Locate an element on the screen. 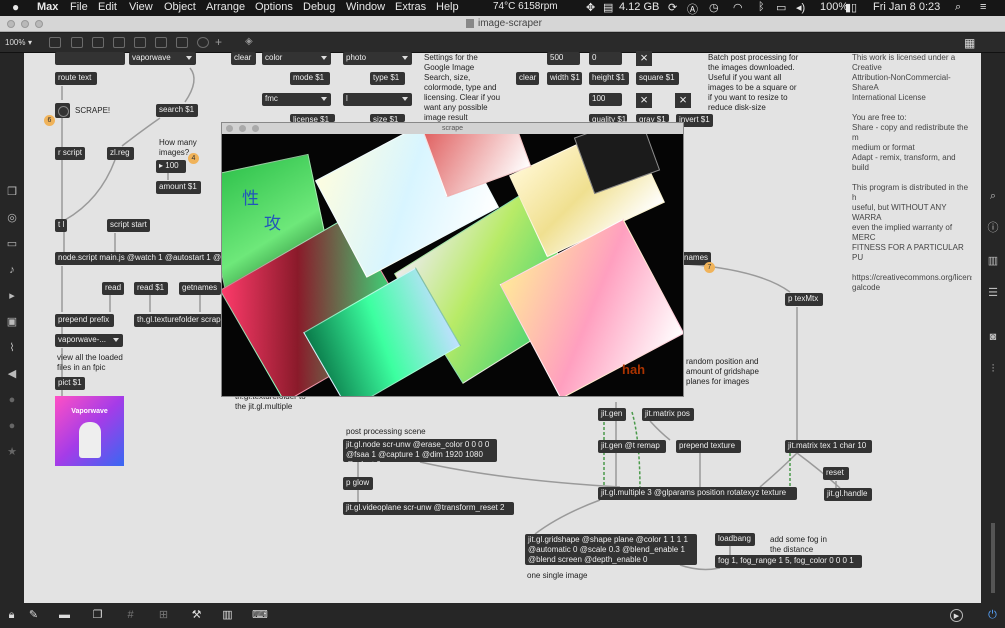 The image size is (1005, 628). loadbang-object: loadbang is located at coordinates (735, 539).